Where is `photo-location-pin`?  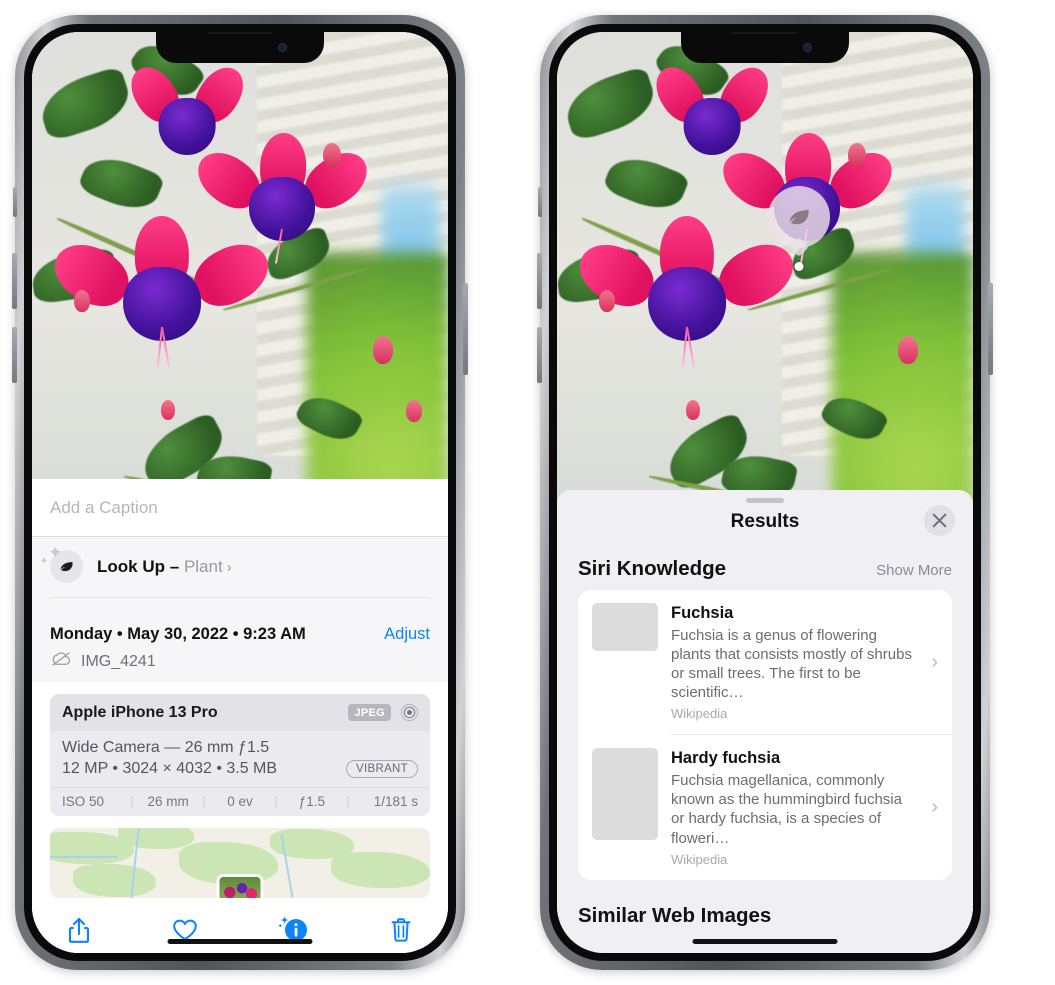 photo-location-pin is located at coordinates (240, 886).